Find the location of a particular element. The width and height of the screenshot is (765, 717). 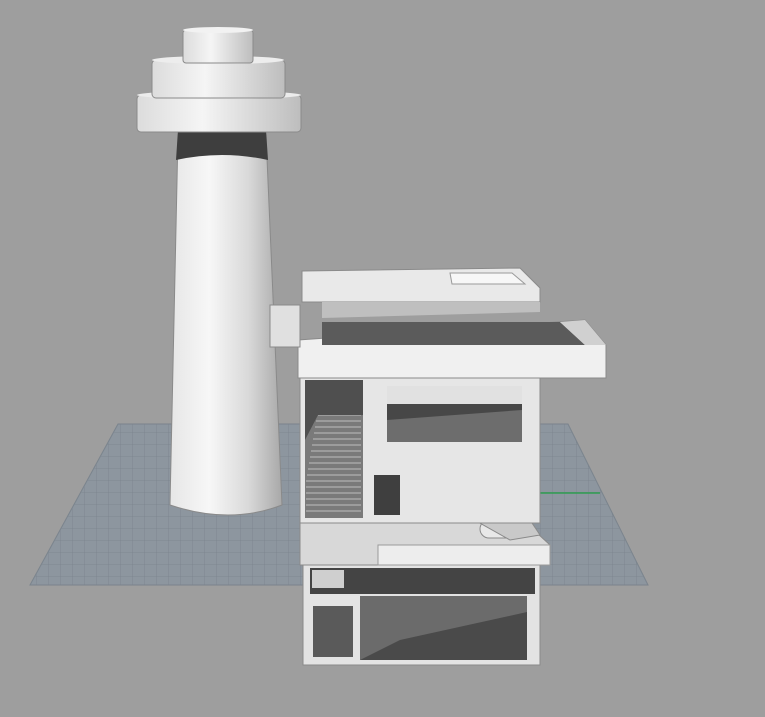

window-sill is located at coordinates (454, 395).